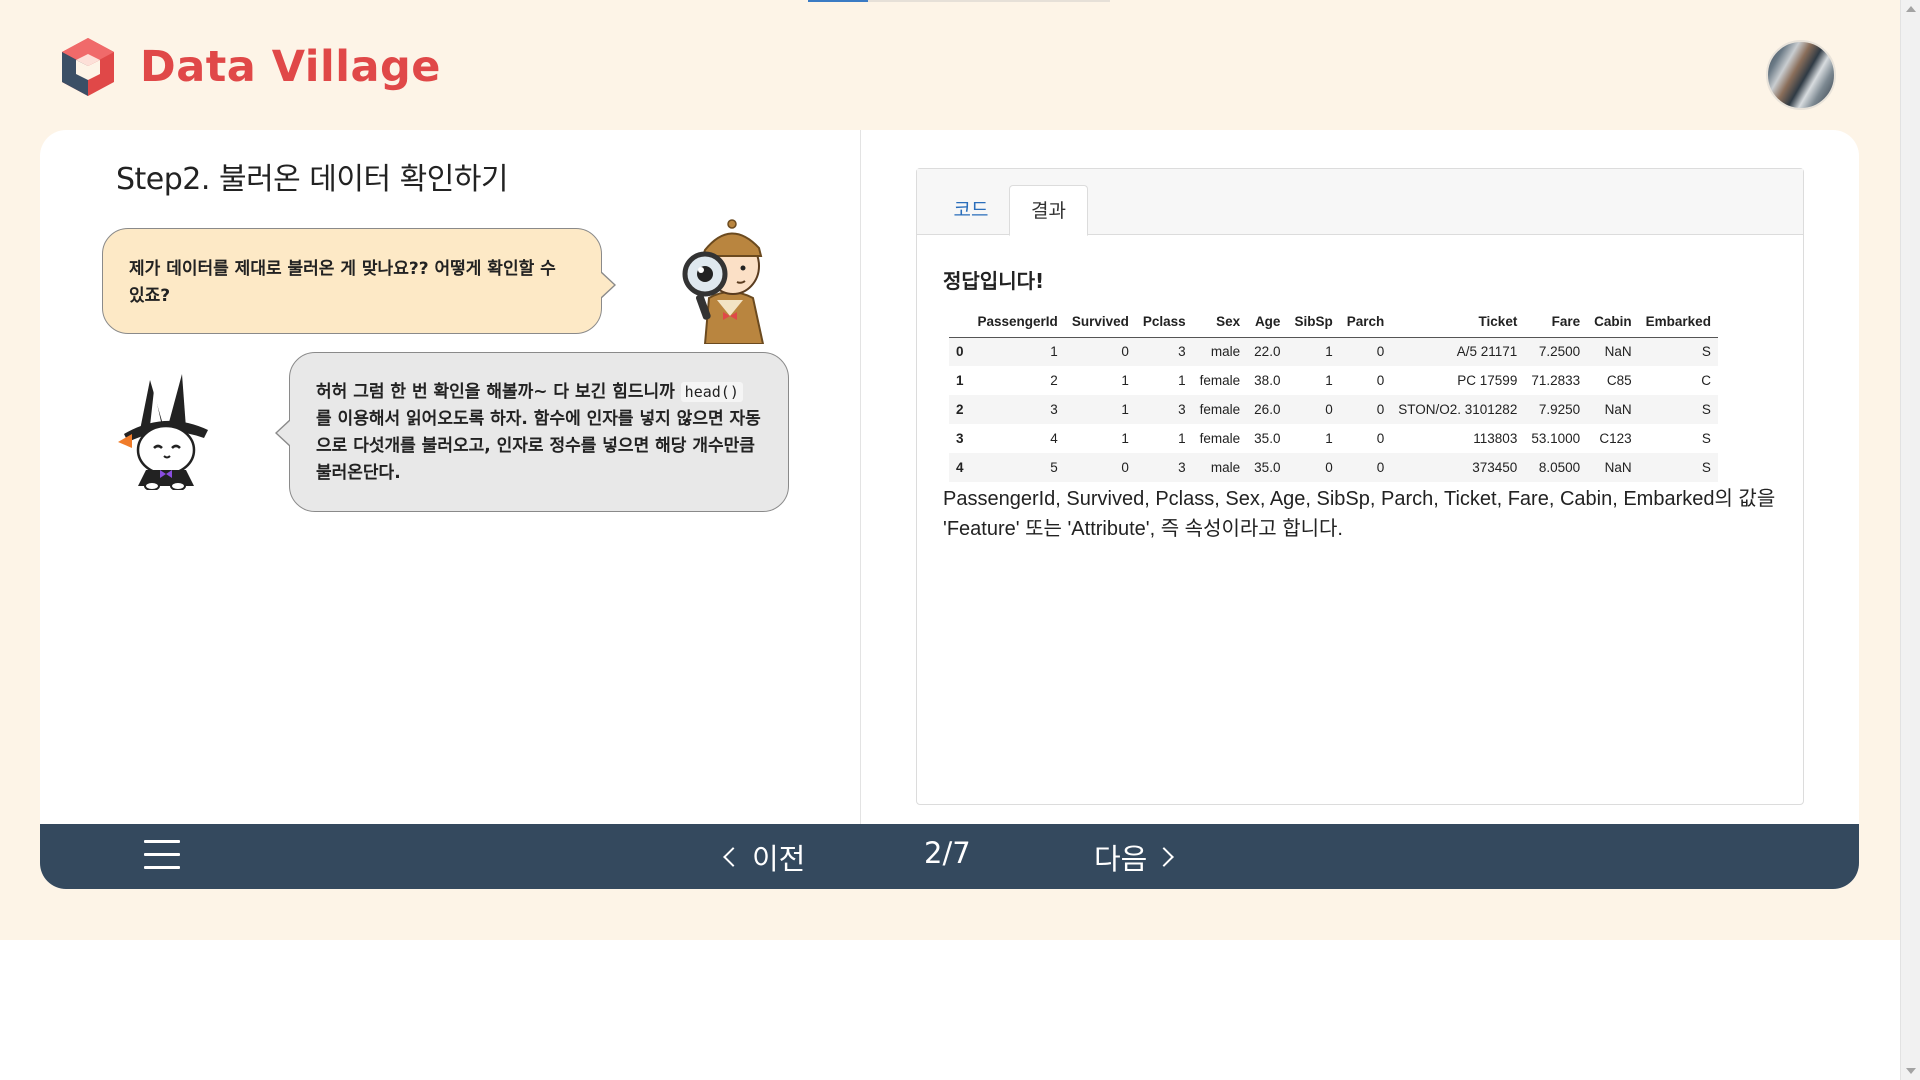 Image resolution: width=1920 pixels, height=1080 pixels. What do you see at coordinates (1365, 322) in the screenshot?
I see `column-header: Parch` at bounding box center [1365, 322].